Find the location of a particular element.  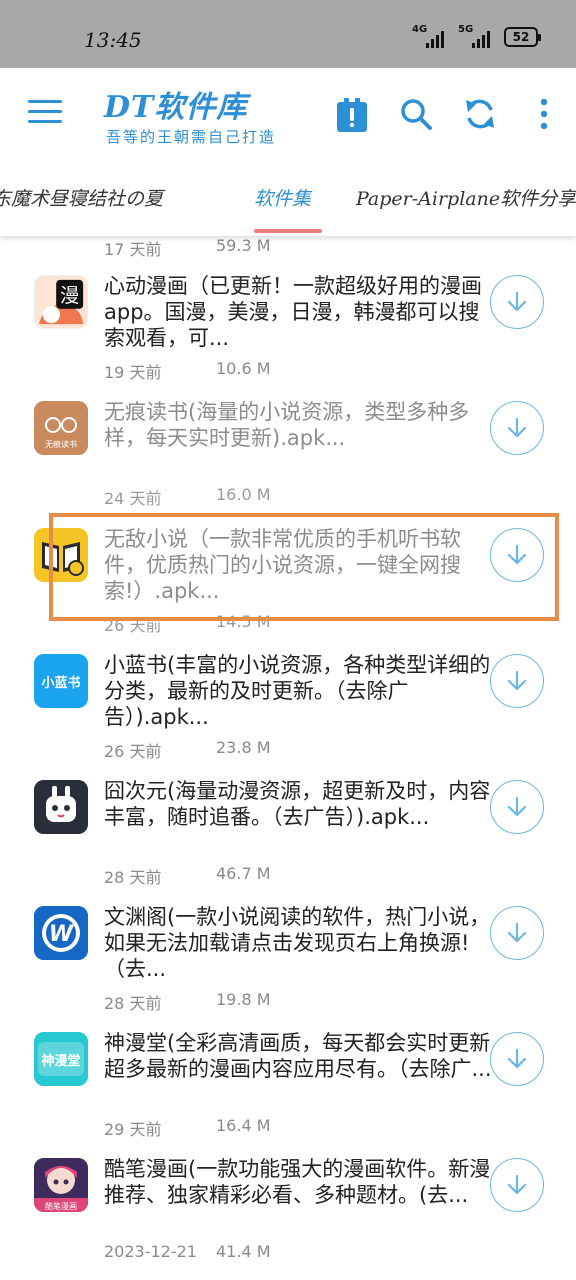

jiongciyuan-app-icon is located at coordinates (61, 807).